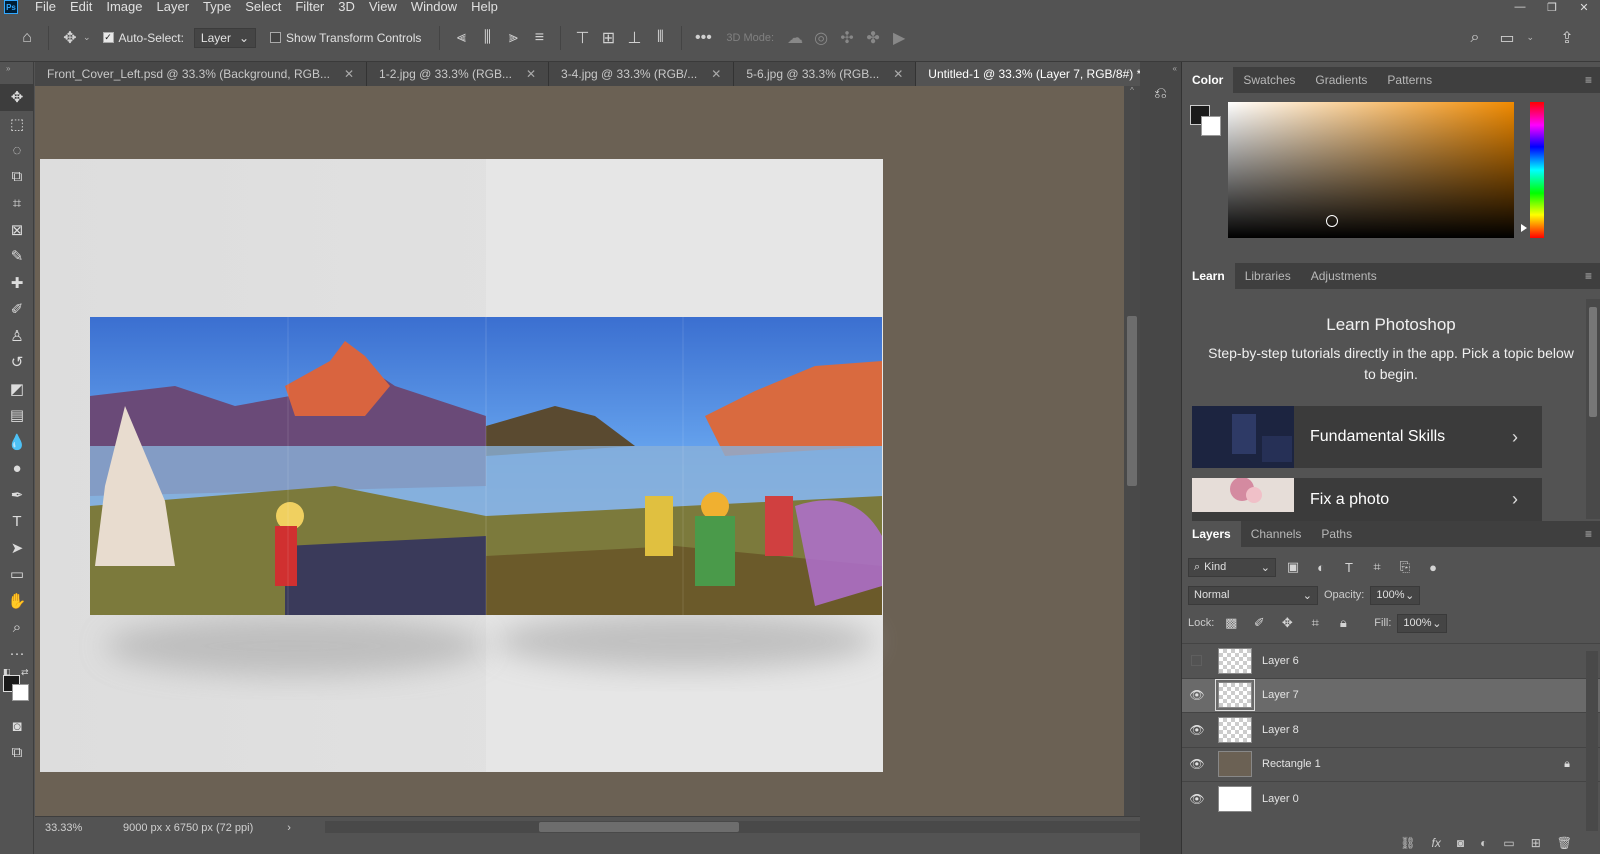 The image size is (1600, 854). Describe the element at coordinates (1391, 694) in the screenshot. I see `layer-row-layer-7: 👁︎ Layer 7` at that location.